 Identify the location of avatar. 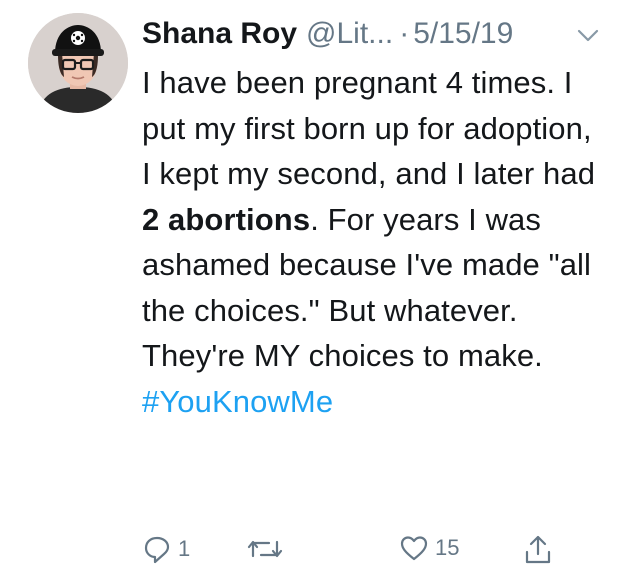
(78, 63).